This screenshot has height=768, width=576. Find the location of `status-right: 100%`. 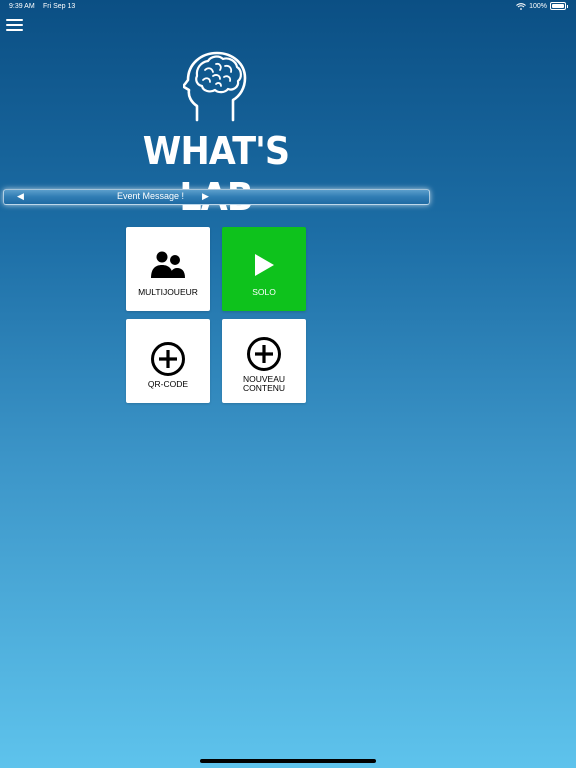

status-right: 100% is located at coordinates (542, 6).